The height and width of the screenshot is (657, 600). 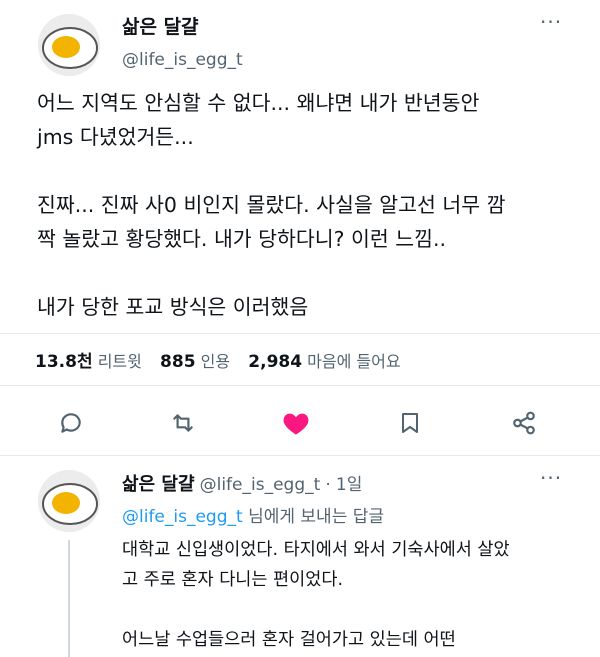 What do you see at coordinates (551, 22) in the screenshot?
I see `more-options-button: ···` at bounding box center [551, 22].